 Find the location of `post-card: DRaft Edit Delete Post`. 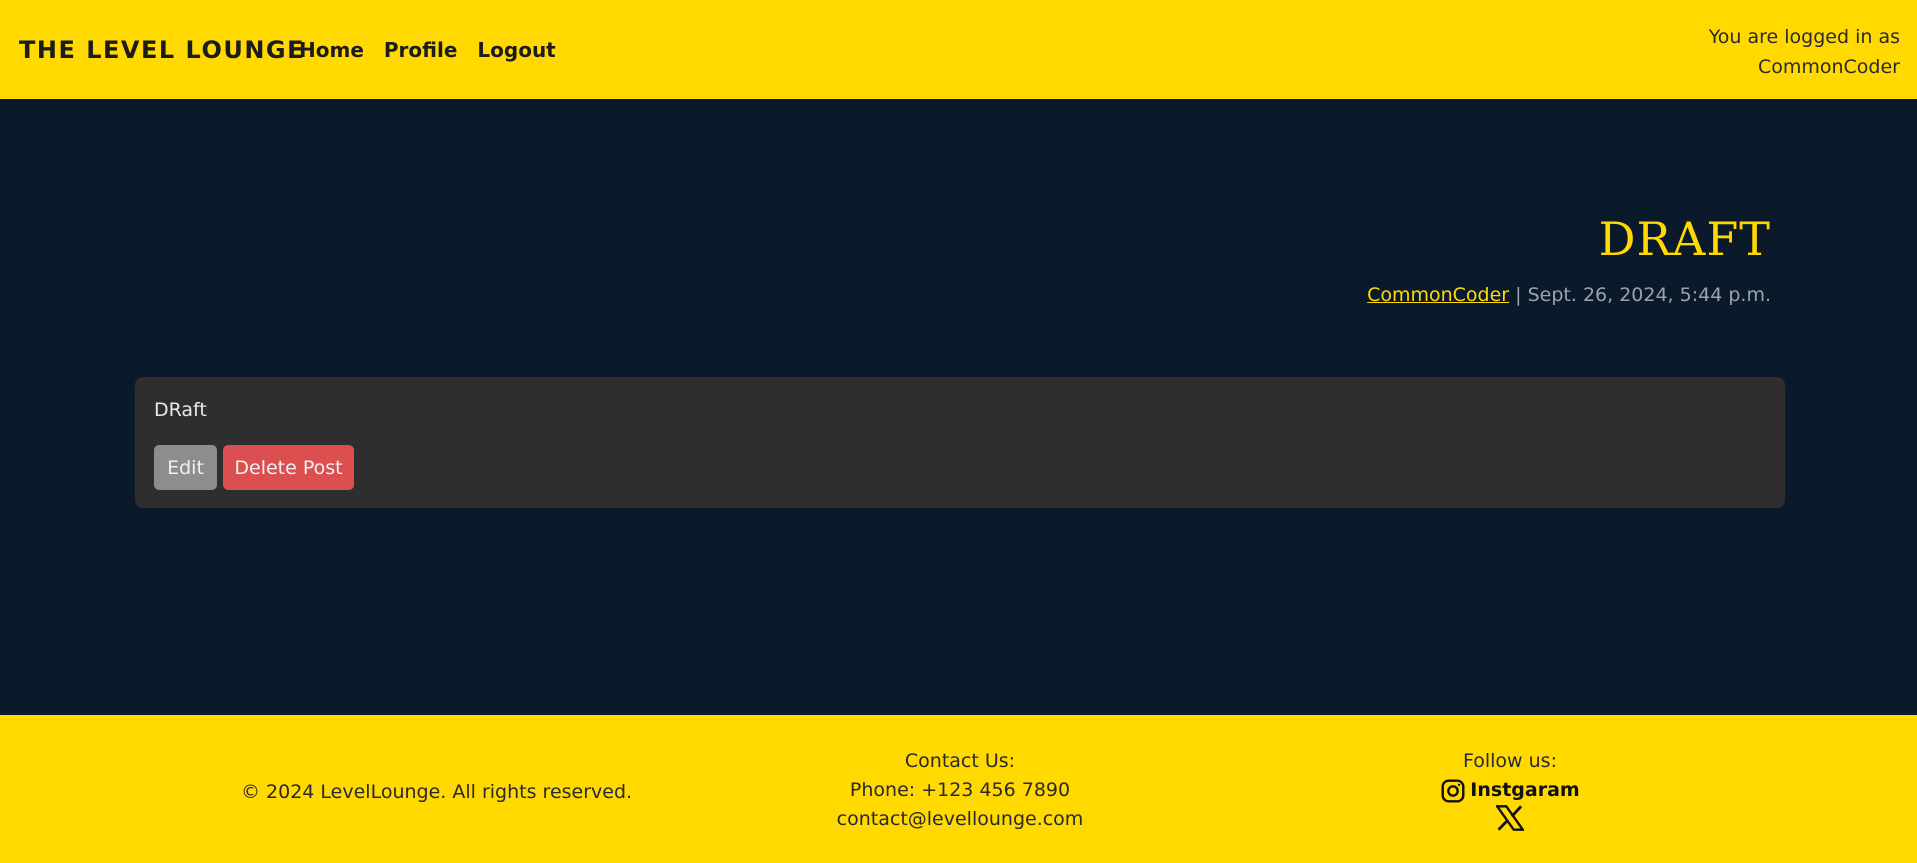

post-card: DRaft Edit Delete Post is located at coordinates (960, 442).